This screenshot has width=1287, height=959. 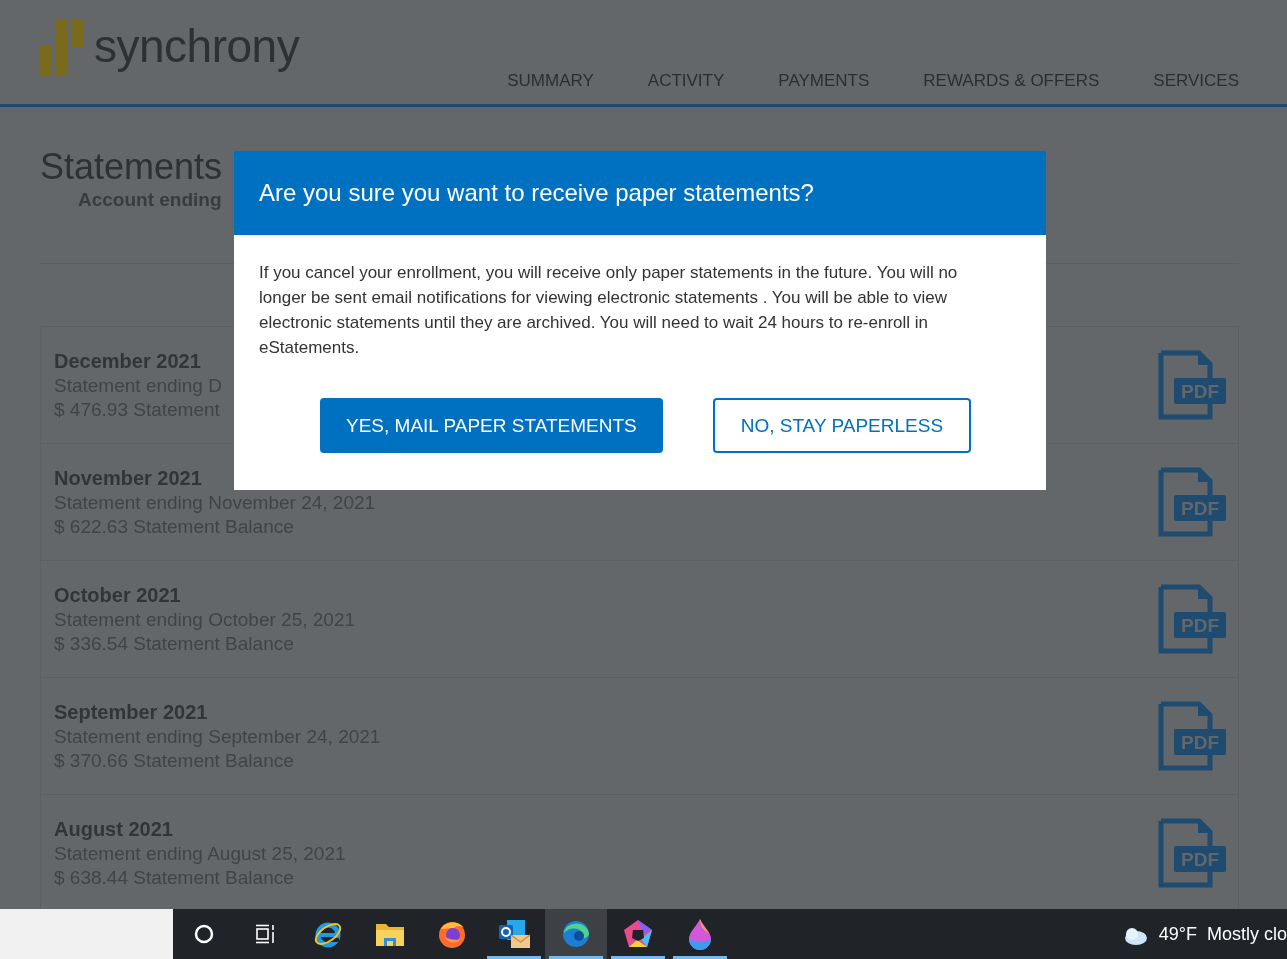 What do you see at coordinates (1247, 934) in the screenshot?
I see `weather-condition: Mostly clo` at bounding box center [1247, 934].